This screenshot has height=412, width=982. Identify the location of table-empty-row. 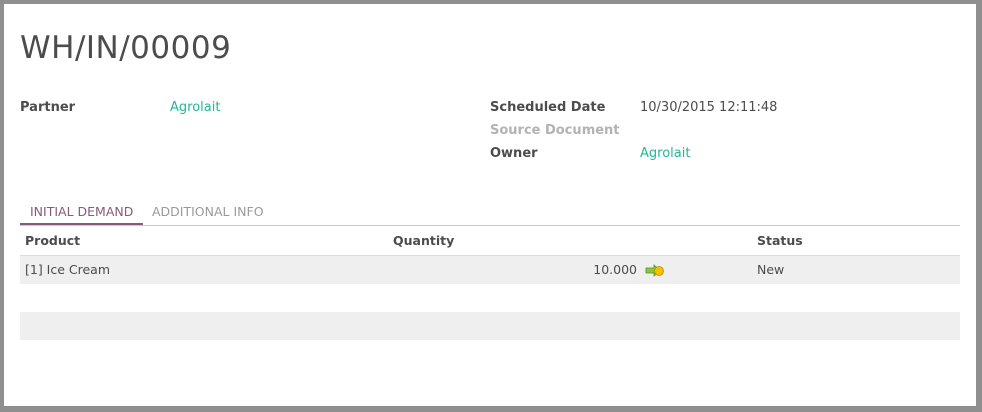
(490, 326).